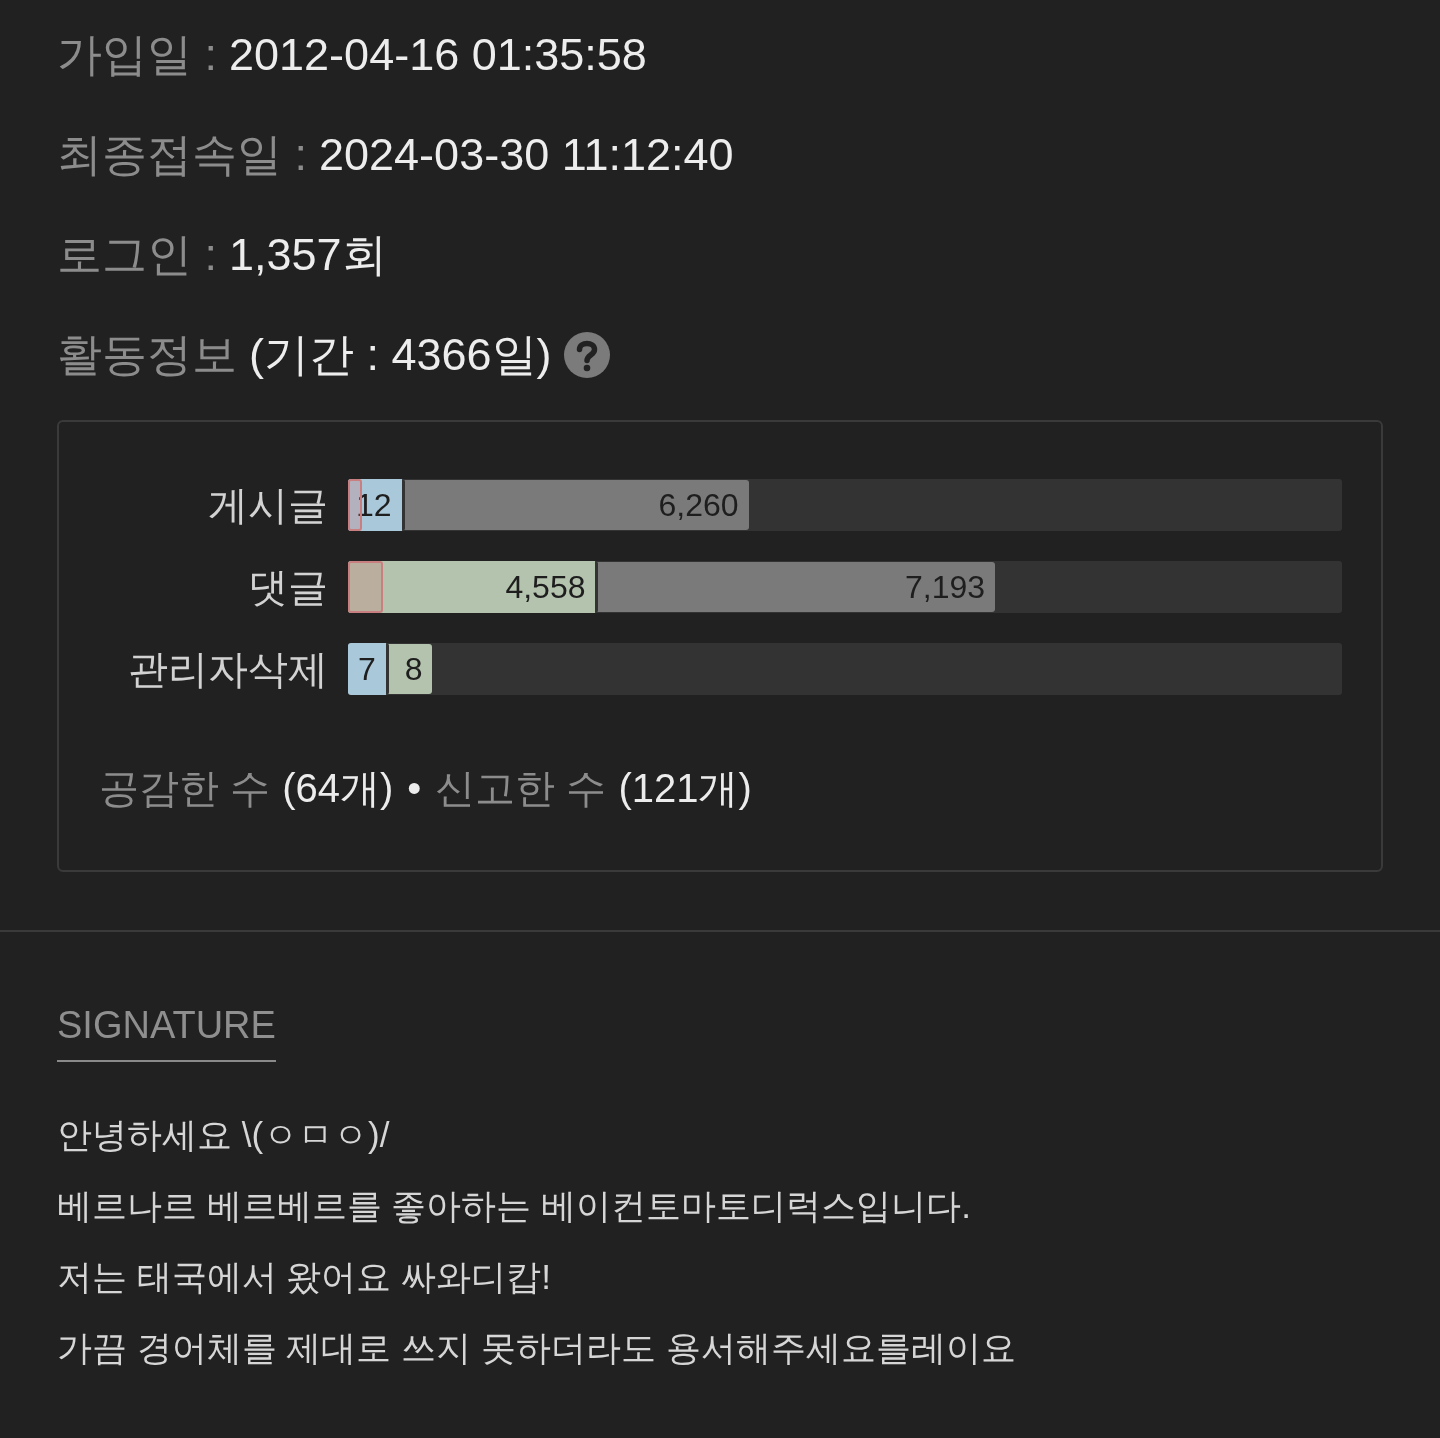 Image resolution: width=1440 pixels, height=1438 pixels. What do you see at coordinates (945, 587) in the screenshot?
I see `bar-value: 7,193` at bounding box center [945, 587].